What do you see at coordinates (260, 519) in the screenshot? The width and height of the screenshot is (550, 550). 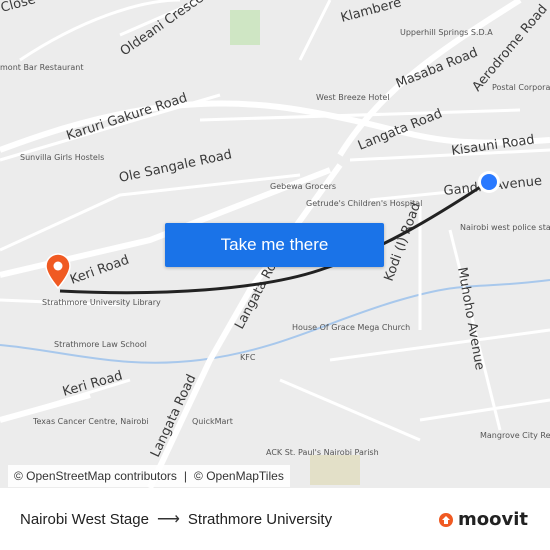 I see `route-destination: Strathmore University` at bounding box center [260, 519].